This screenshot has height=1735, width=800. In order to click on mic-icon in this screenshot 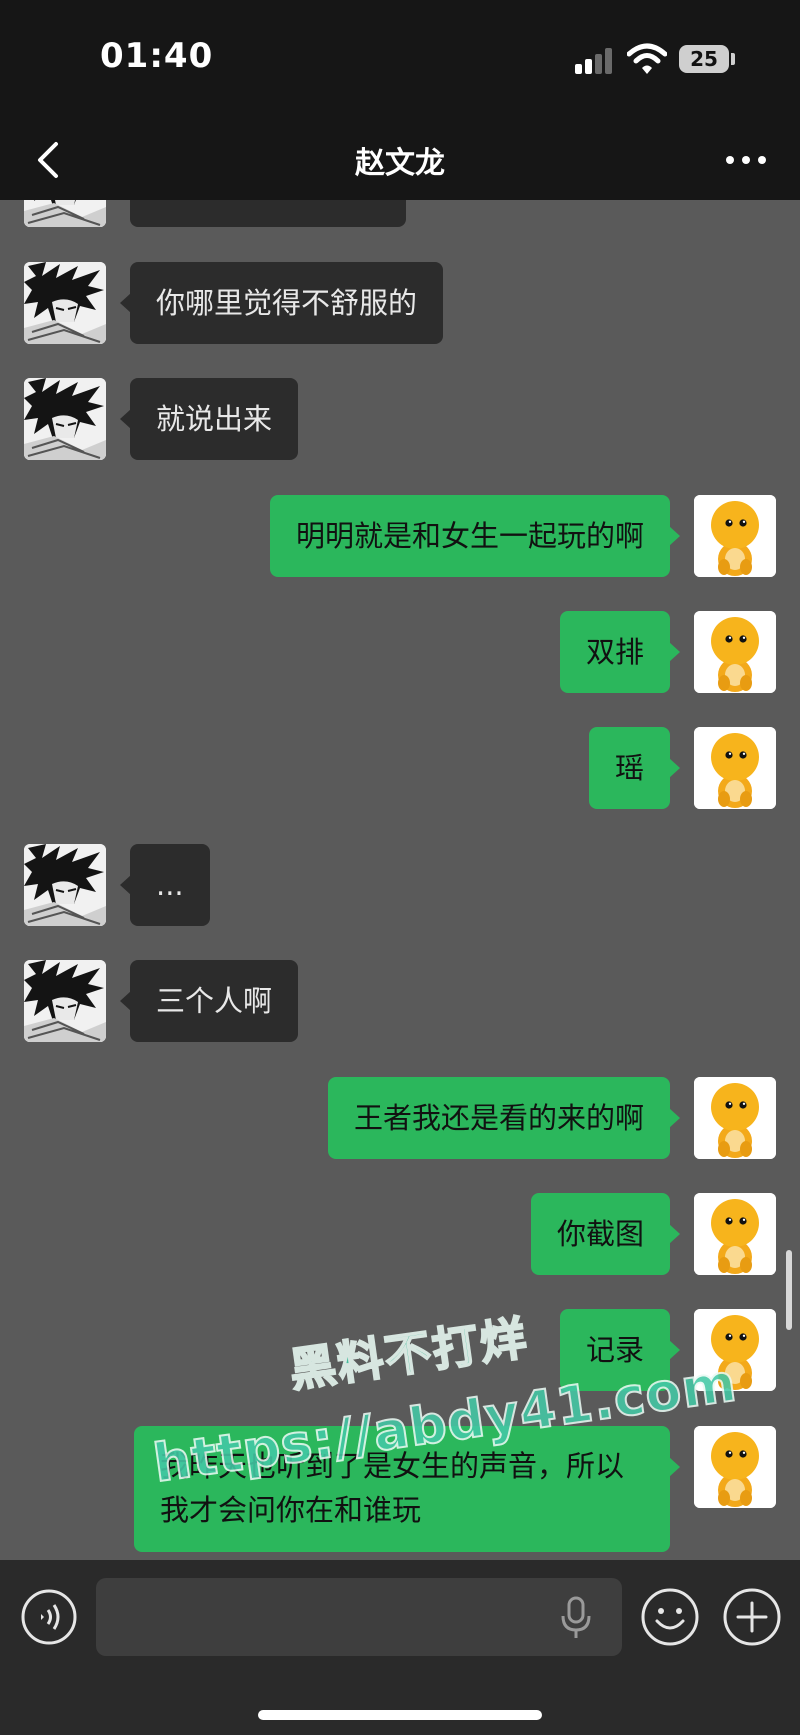, I will do `click(576, 1618)`.